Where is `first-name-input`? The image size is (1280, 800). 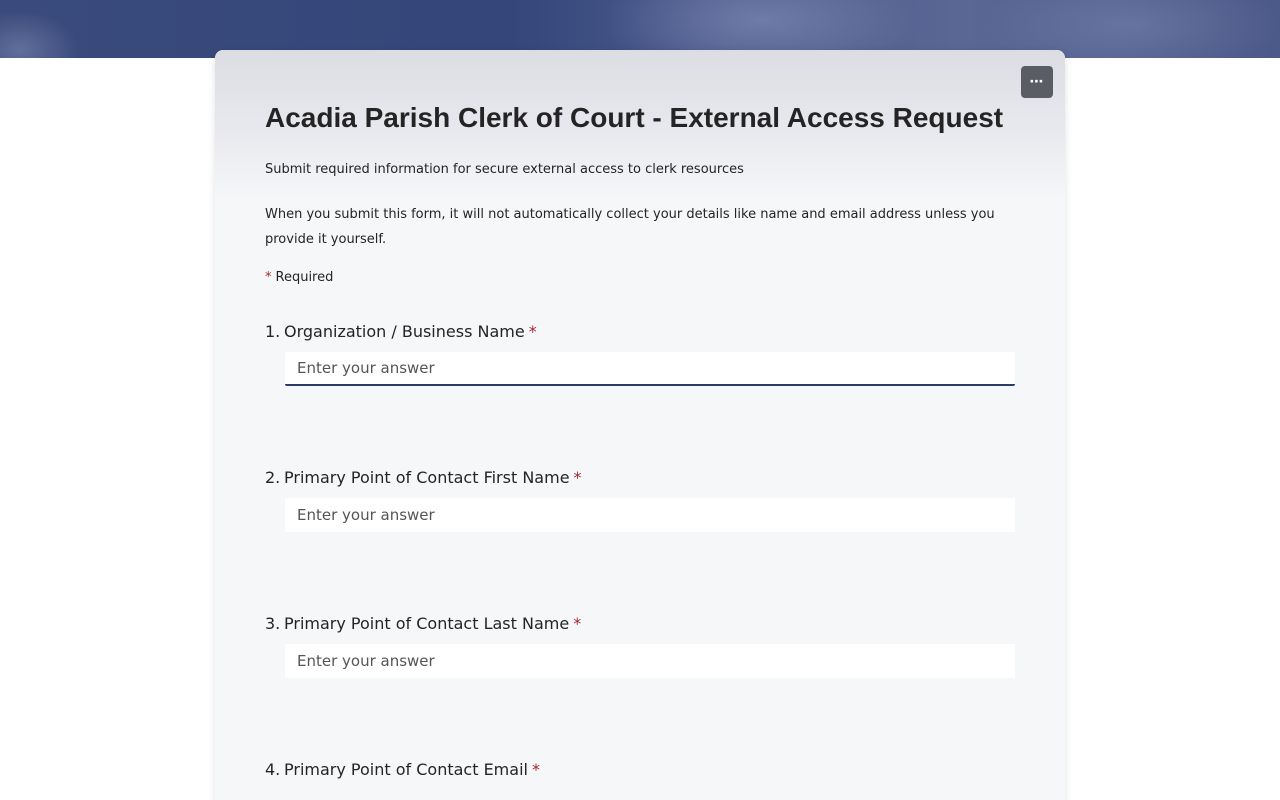
first-name-input is located at coordinates (650, 515).